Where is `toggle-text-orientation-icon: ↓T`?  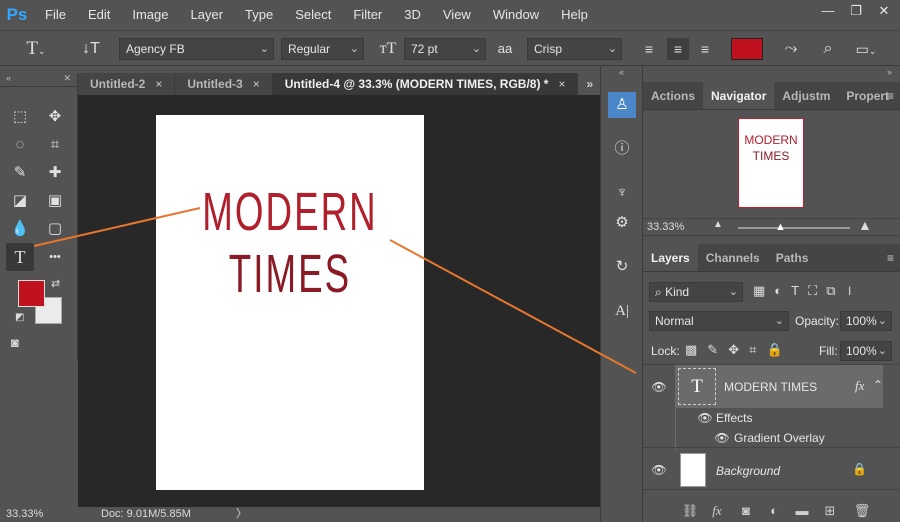 toggle-text-orientation-icon: ↓T is located at coordinates (91, 49).